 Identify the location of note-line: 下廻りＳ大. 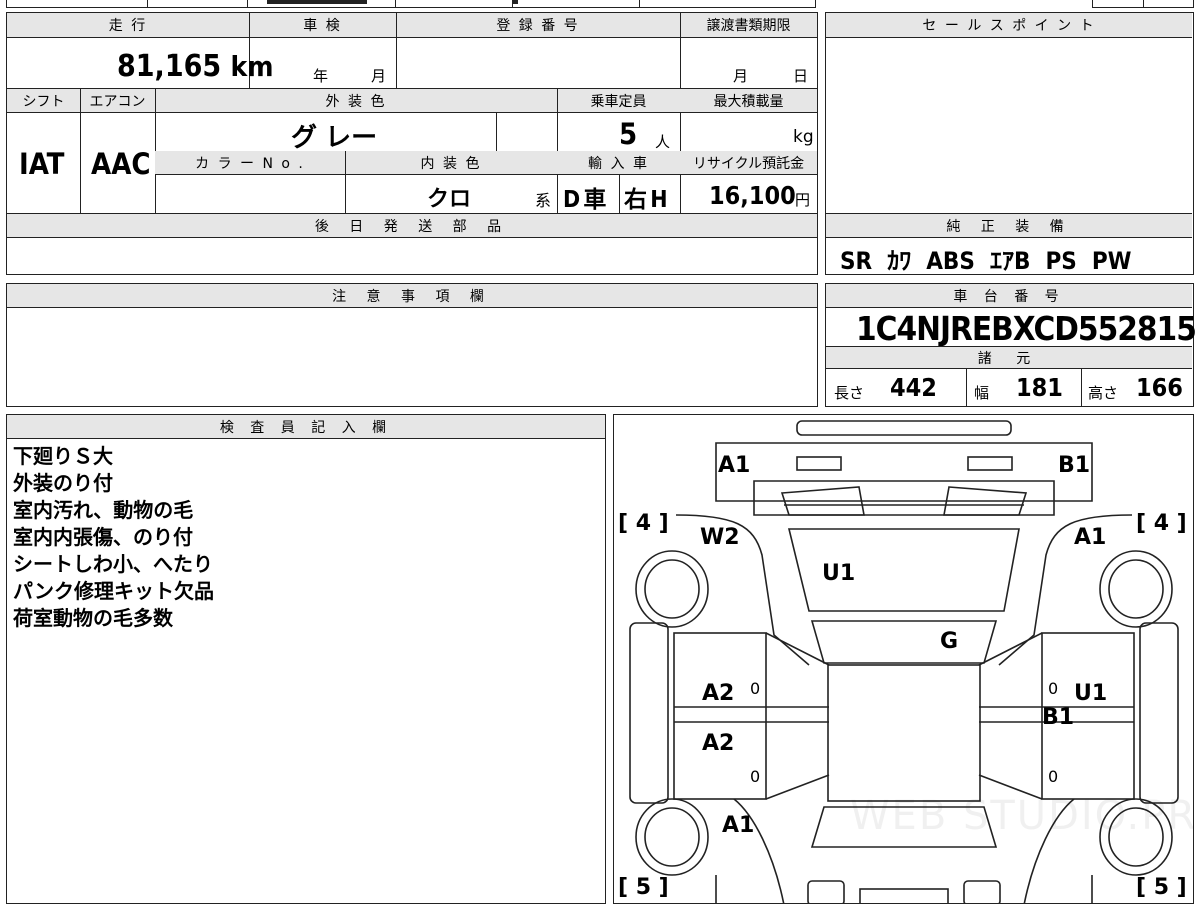
(63, 456).